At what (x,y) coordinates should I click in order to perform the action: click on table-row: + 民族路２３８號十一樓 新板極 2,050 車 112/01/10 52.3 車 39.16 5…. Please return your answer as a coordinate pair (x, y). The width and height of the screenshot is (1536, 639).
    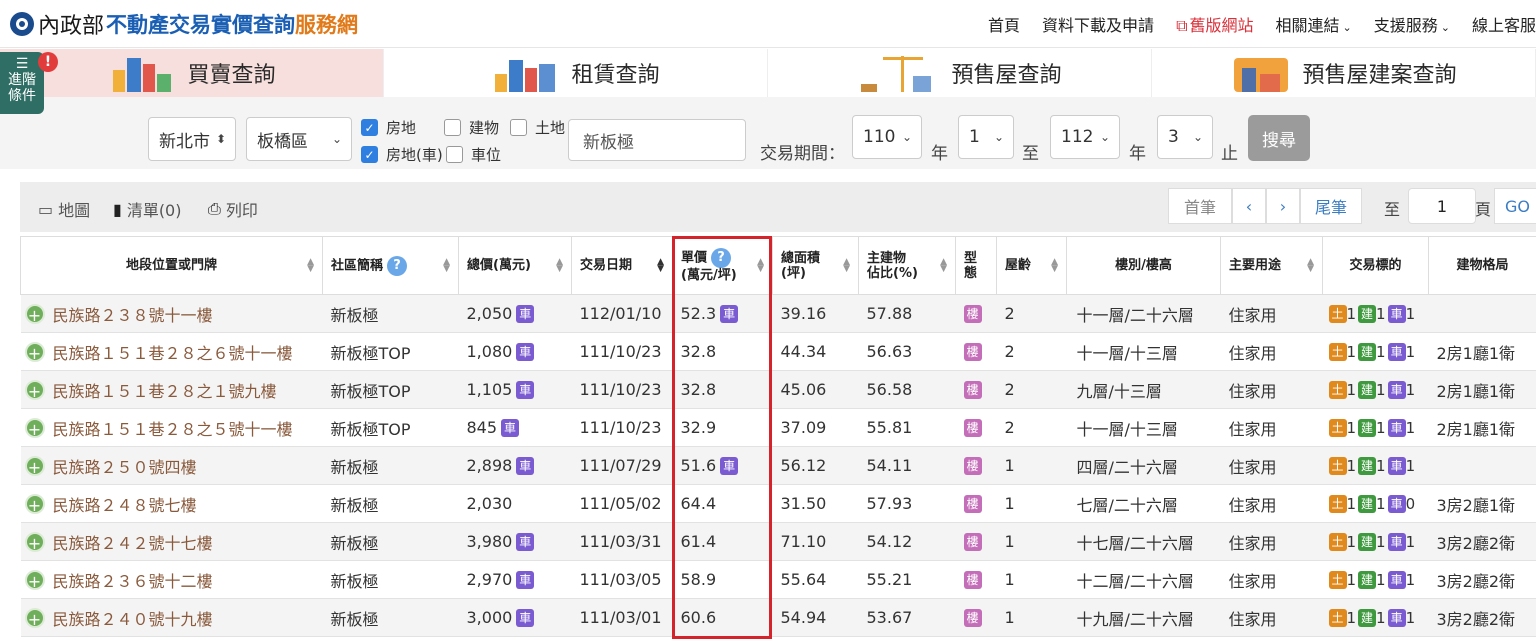
    Looking at the image, I should click on (778, 313).